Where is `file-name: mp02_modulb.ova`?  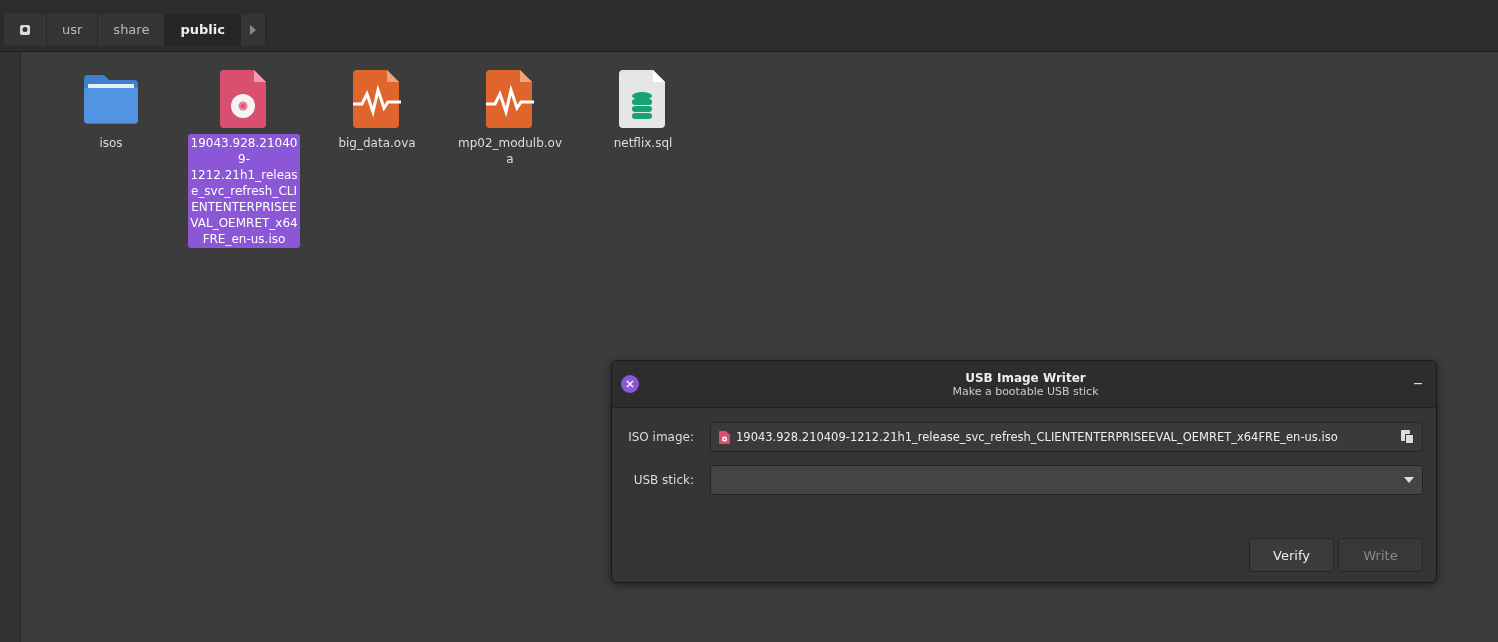
file-name: mp02_modulb.ova is located at coordinates (510, 151).